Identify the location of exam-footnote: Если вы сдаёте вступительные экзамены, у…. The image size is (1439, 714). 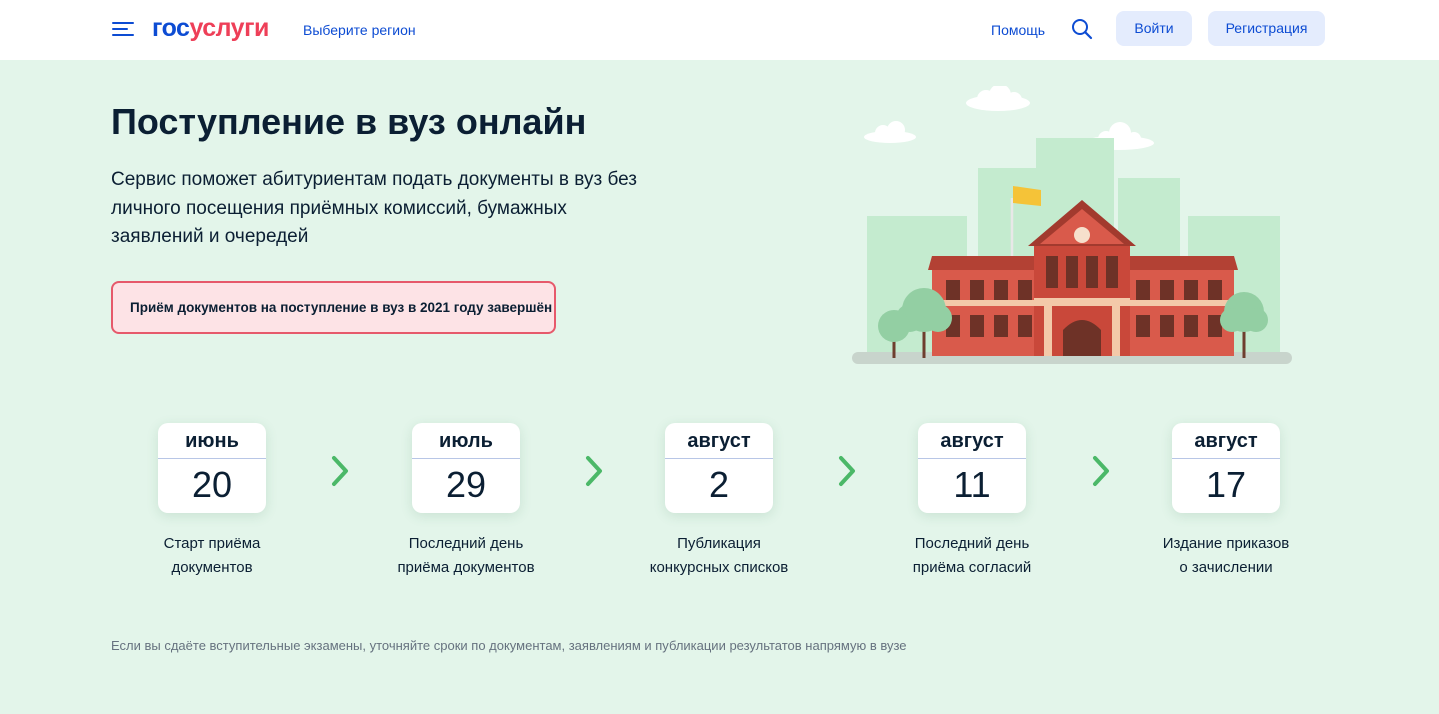
(509, 645).